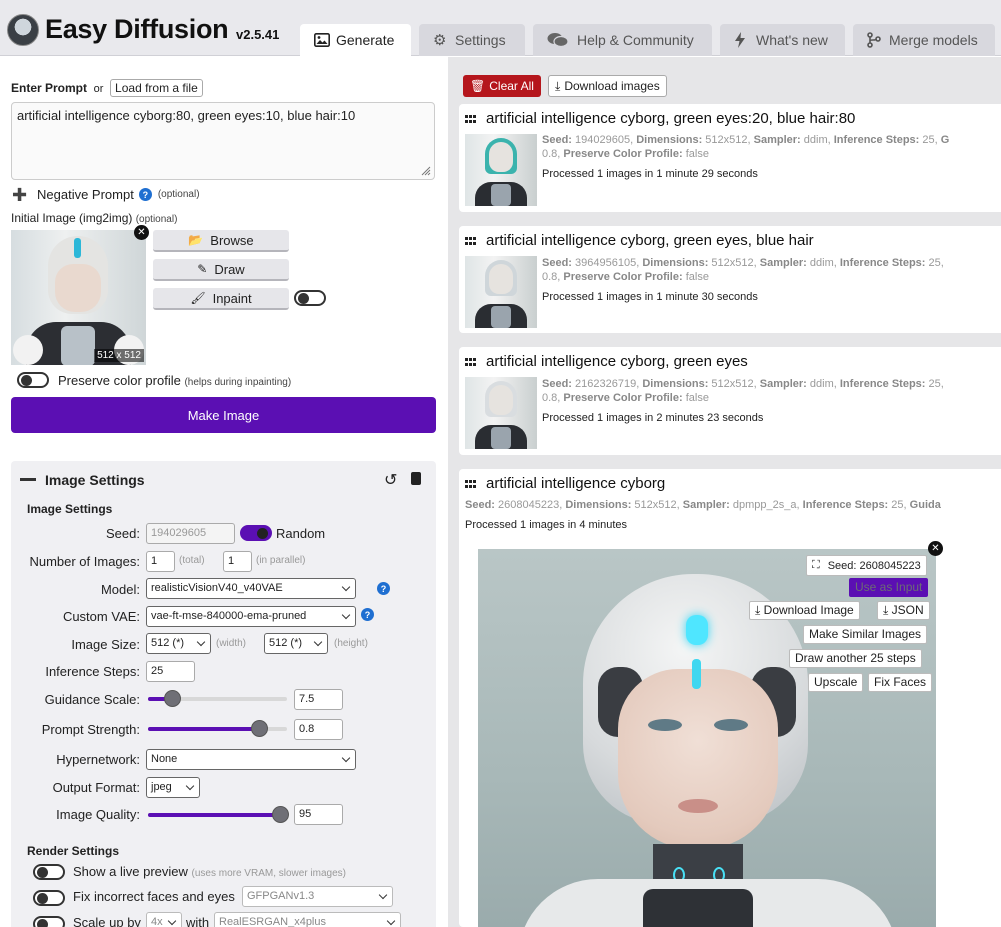 The width and height of the screenshot is (1001, 927). I want to click on use-as-input-button: Use as Input, so click(889, 587).